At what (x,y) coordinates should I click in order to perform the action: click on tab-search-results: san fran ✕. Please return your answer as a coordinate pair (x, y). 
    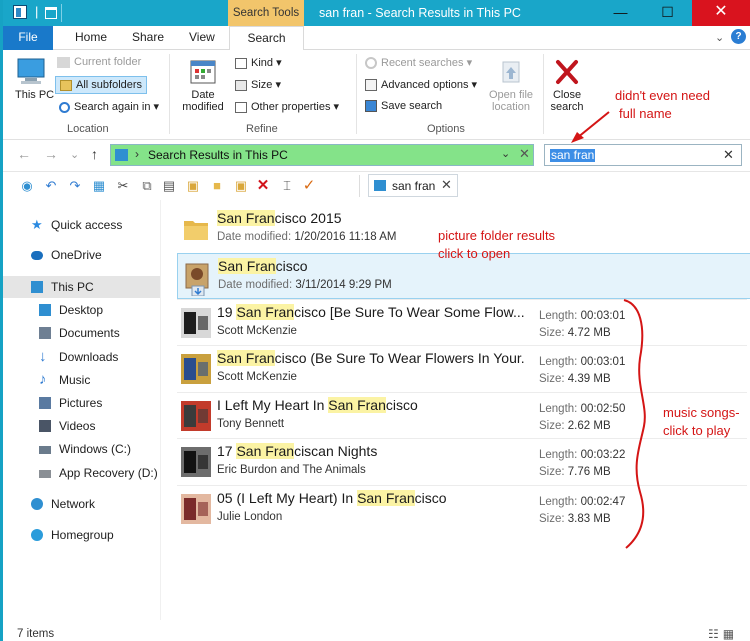
    Looking at the image, I should click on (413, 185).